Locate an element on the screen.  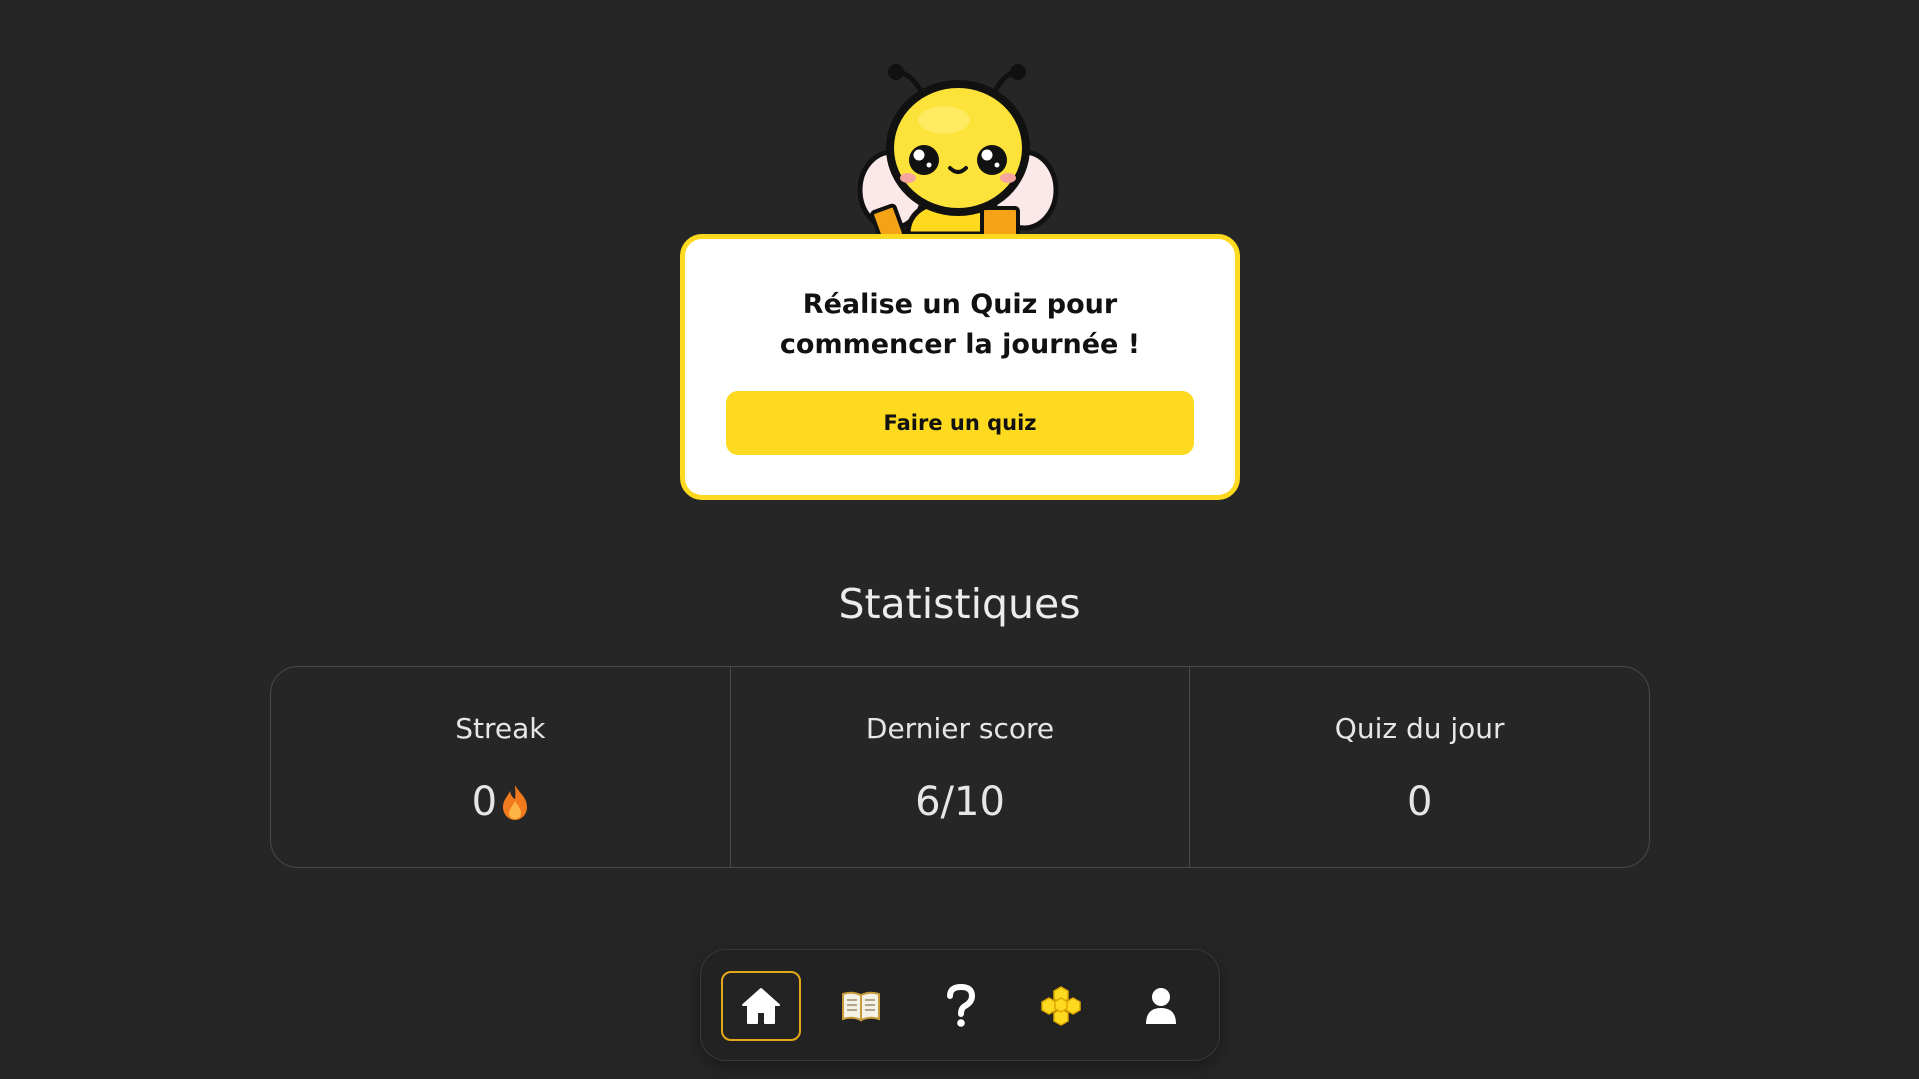
user-icon is located at coordinates (1161, 1006).